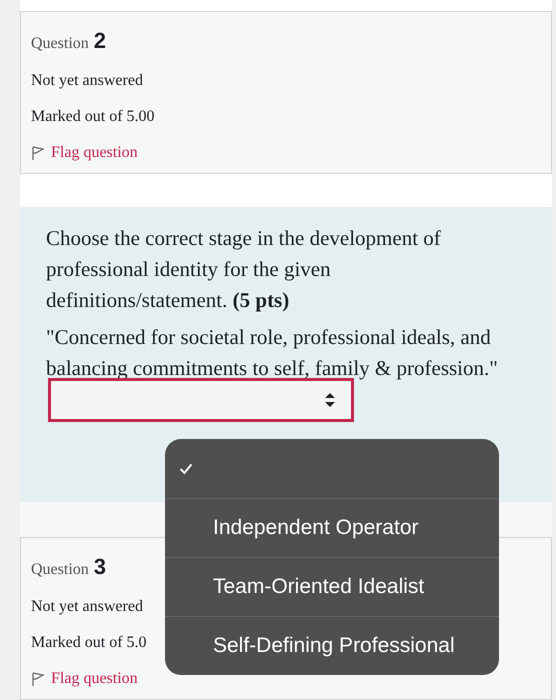 The height and width of the screenshot is (700, 556). What do you see at coordinates (332, 586) in the screenshot?
I see `dropdown-option: Team-Oriented Idealist` at bounding box center [332, 586].